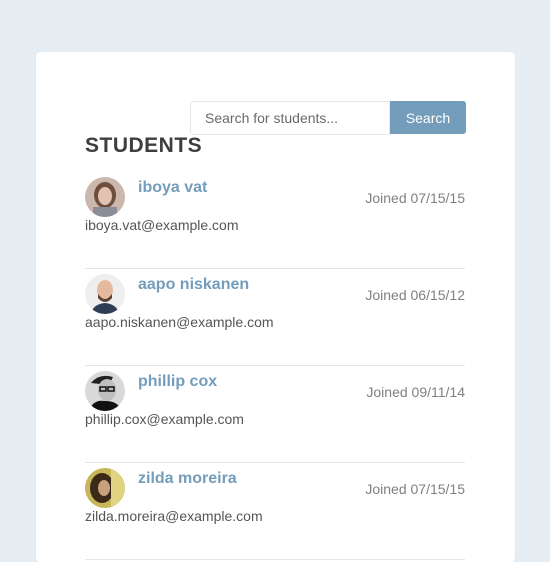 This screenshot has width=550, height=562. I want to click on joined-date: Joined 06/15/12, so click(415, 295).